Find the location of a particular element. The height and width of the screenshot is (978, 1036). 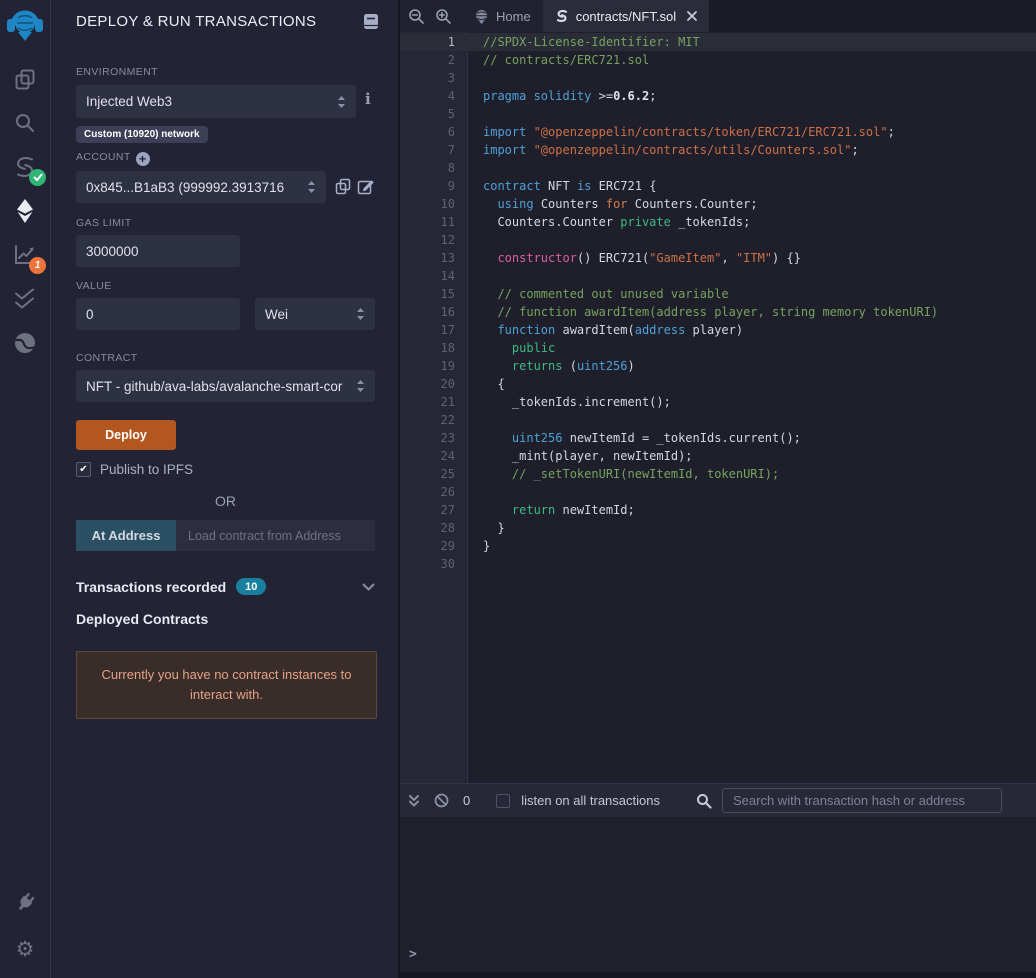

code-line: 10 using Counters for Counters.Counter; is located at coordinates (718, 204).